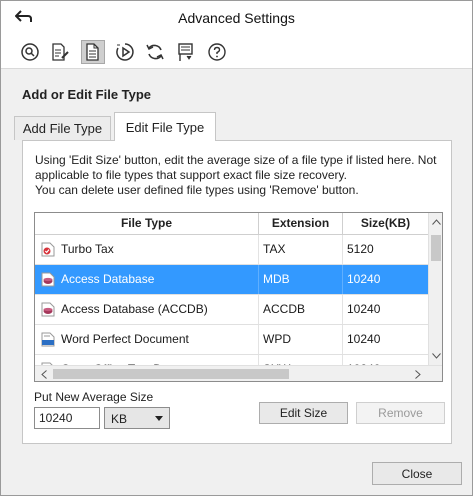 The image size is (473, 496). Describe the element at coordinates (186, 52) in the screenshot. I see `flag-download-icon` at that location.